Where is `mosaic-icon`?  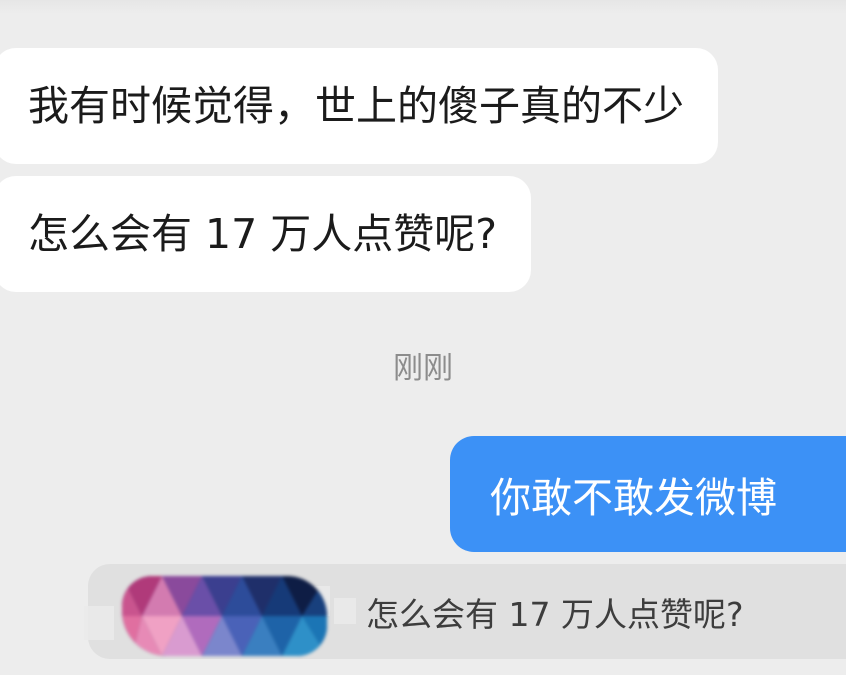 mosaic-icon is located at coordinates (224, 616).